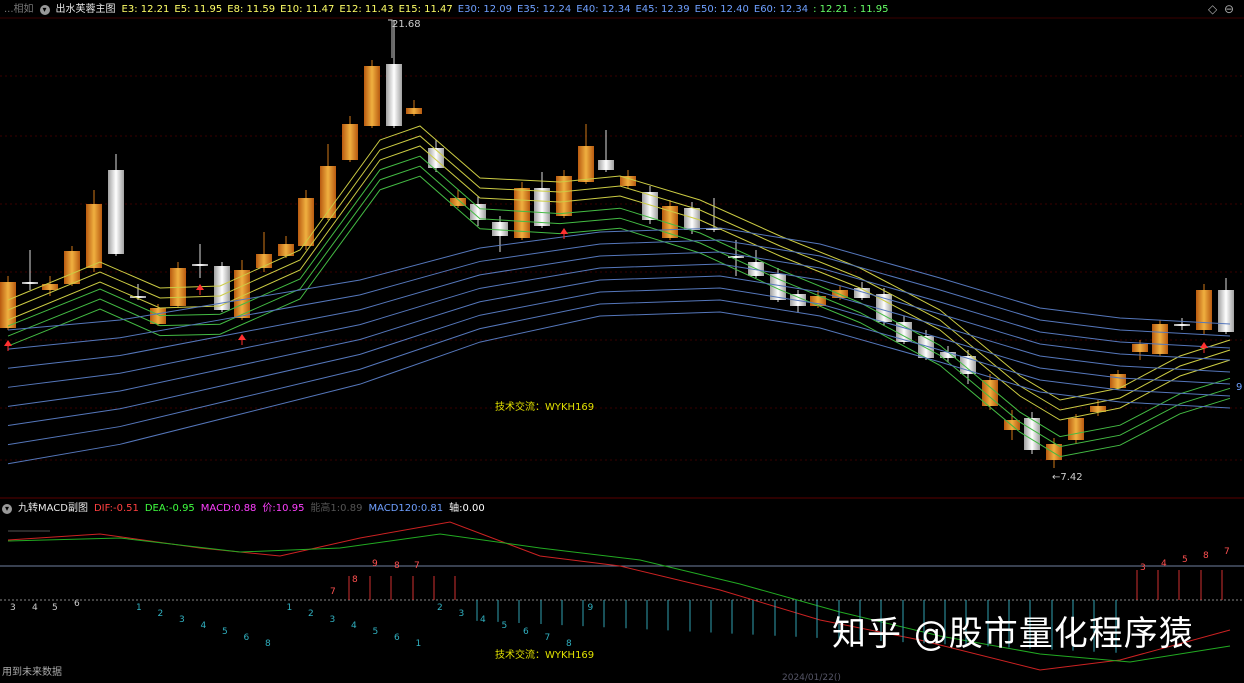 The image size is (1244, 683). What do you see at coordinates (406, 24) in the screenshot?
I see `high-price-label: 21.68` at bounding box center [406, 24].